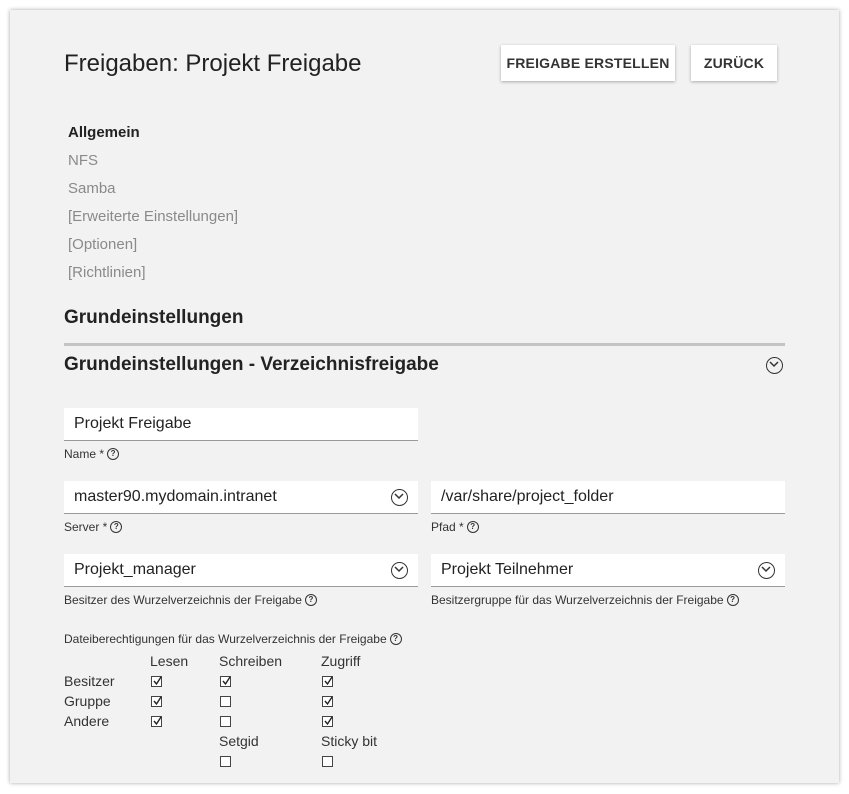 Image resolution: width=849 pixels, height=794 pixels. What do you see at coordinates (107, 272) in the screenshot?
I see `nav-item-policies: [Richtlinien]` at bounding box center [107, 272].